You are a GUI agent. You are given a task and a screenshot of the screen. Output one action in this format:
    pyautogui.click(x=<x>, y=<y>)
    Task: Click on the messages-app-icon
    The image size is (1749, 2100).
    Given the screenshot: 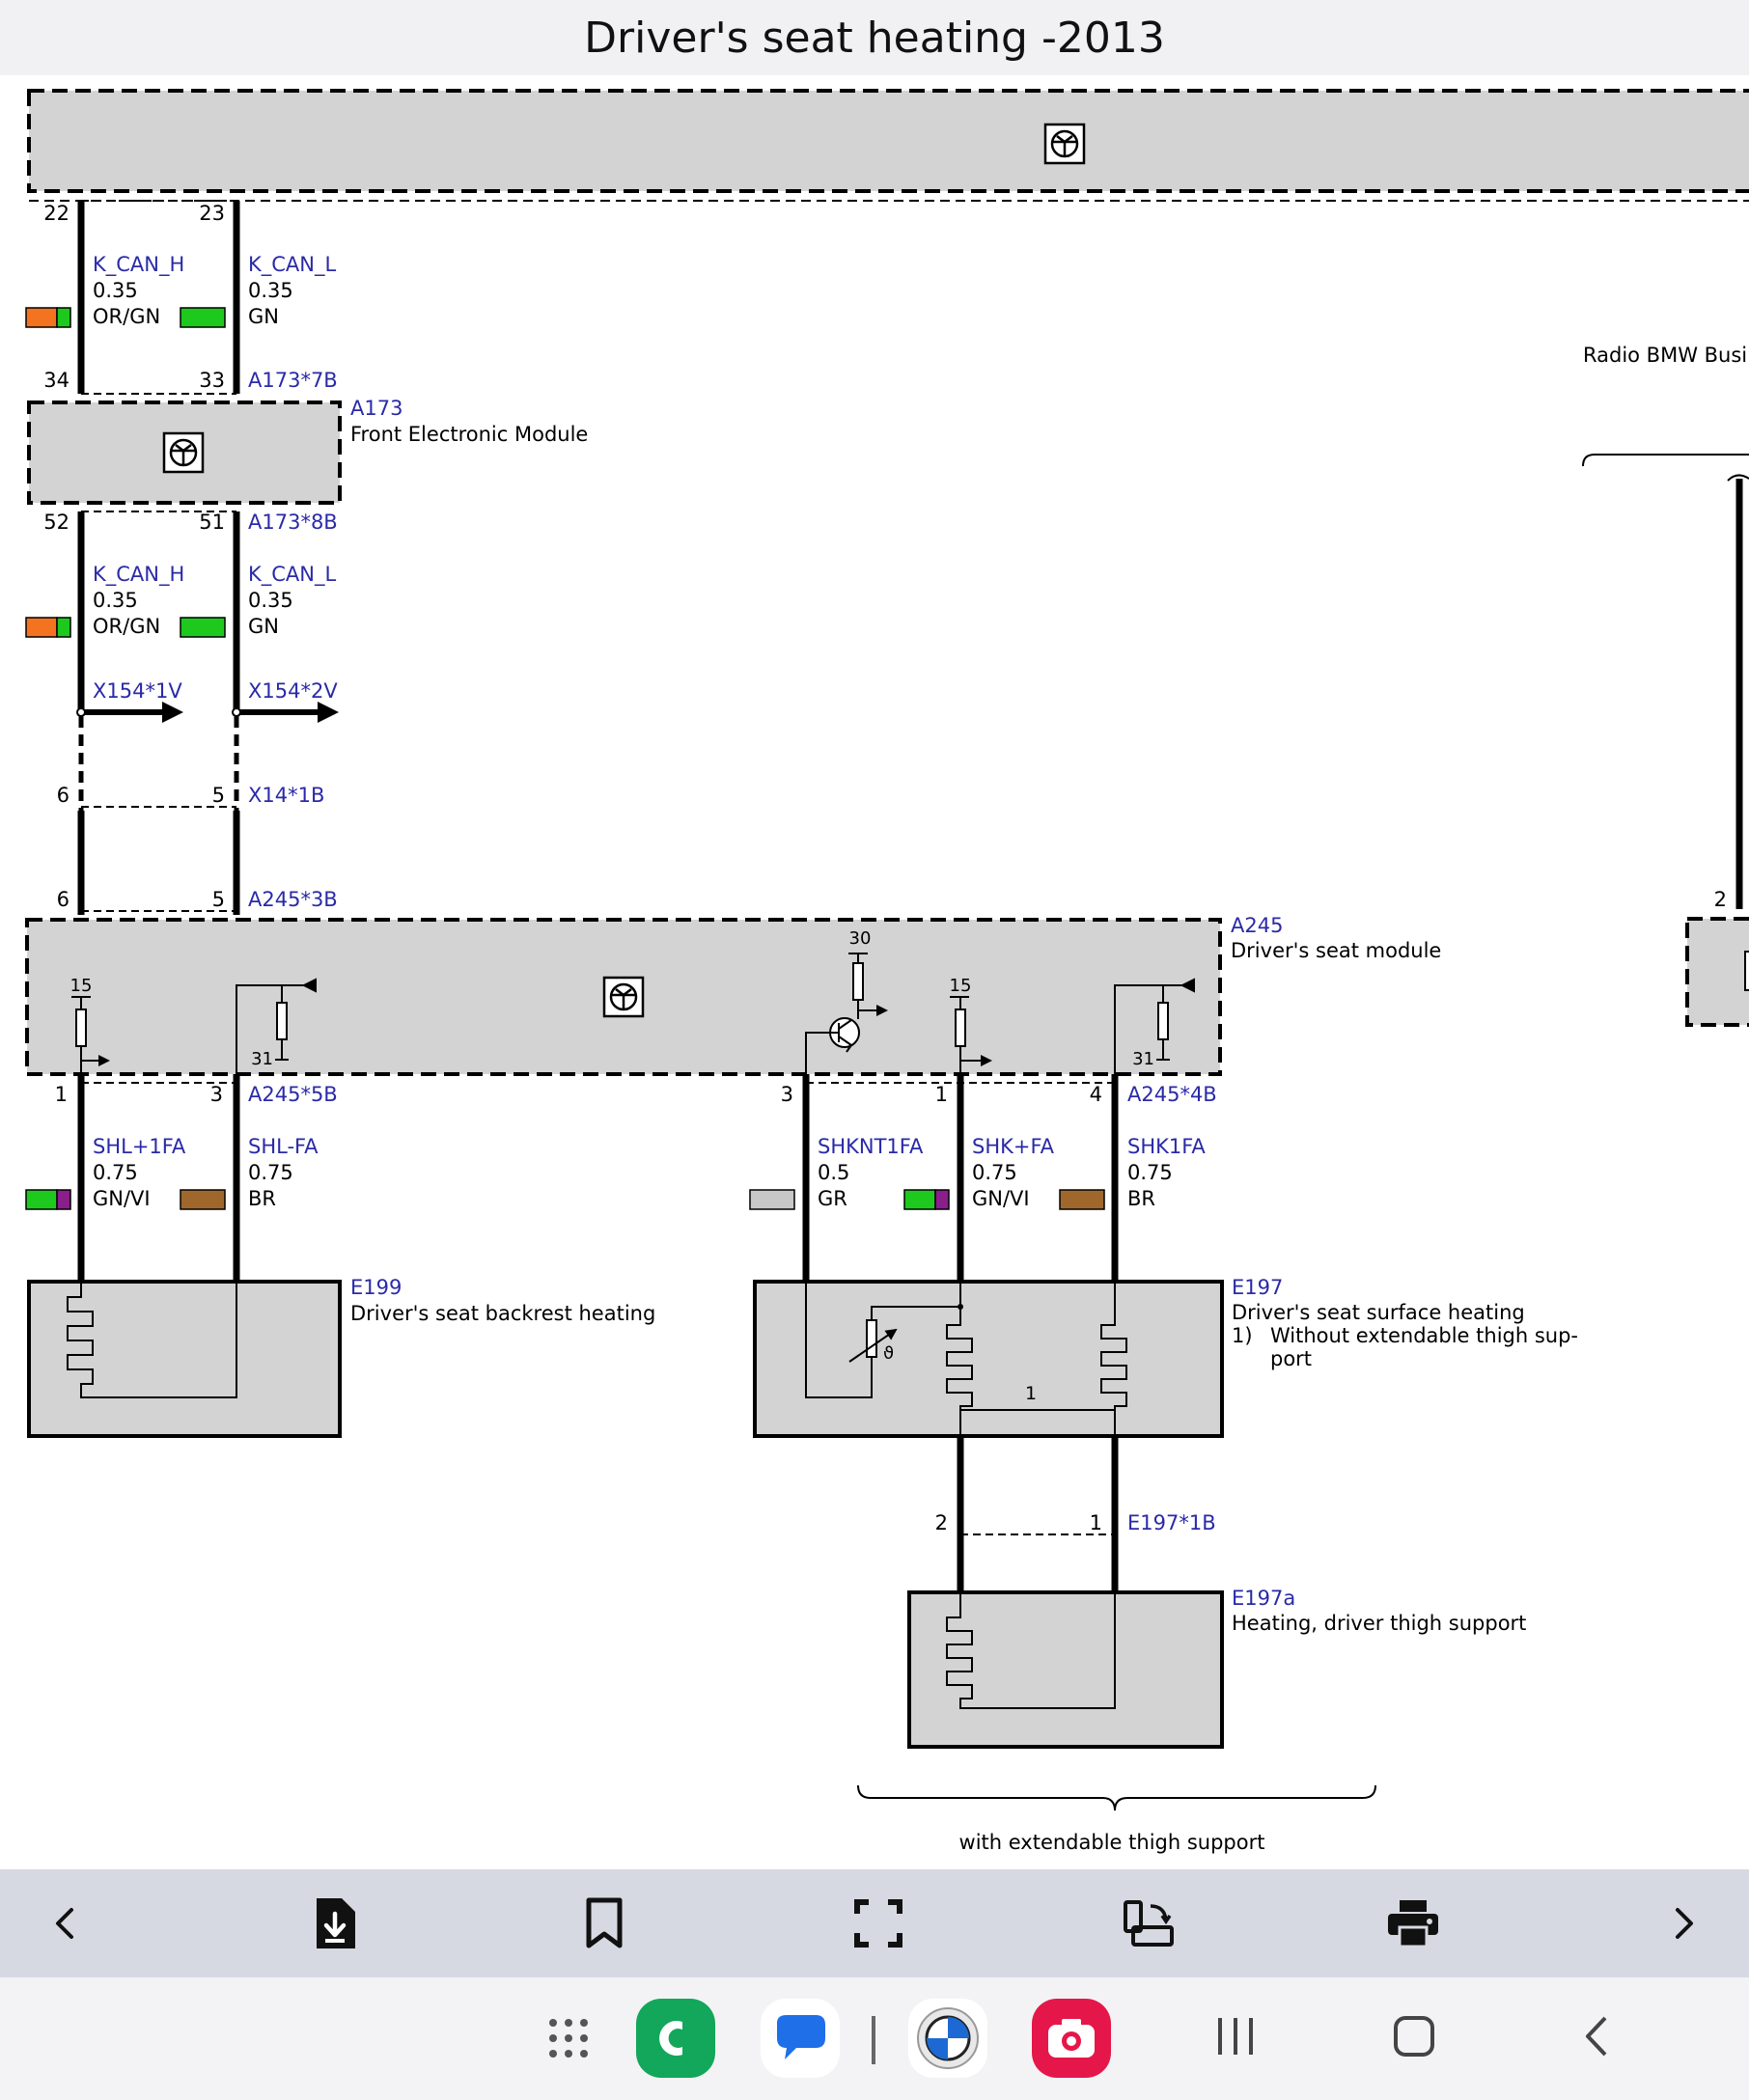 What is the action you would take?
    pyautogui.click(x=801, y=2037)
    